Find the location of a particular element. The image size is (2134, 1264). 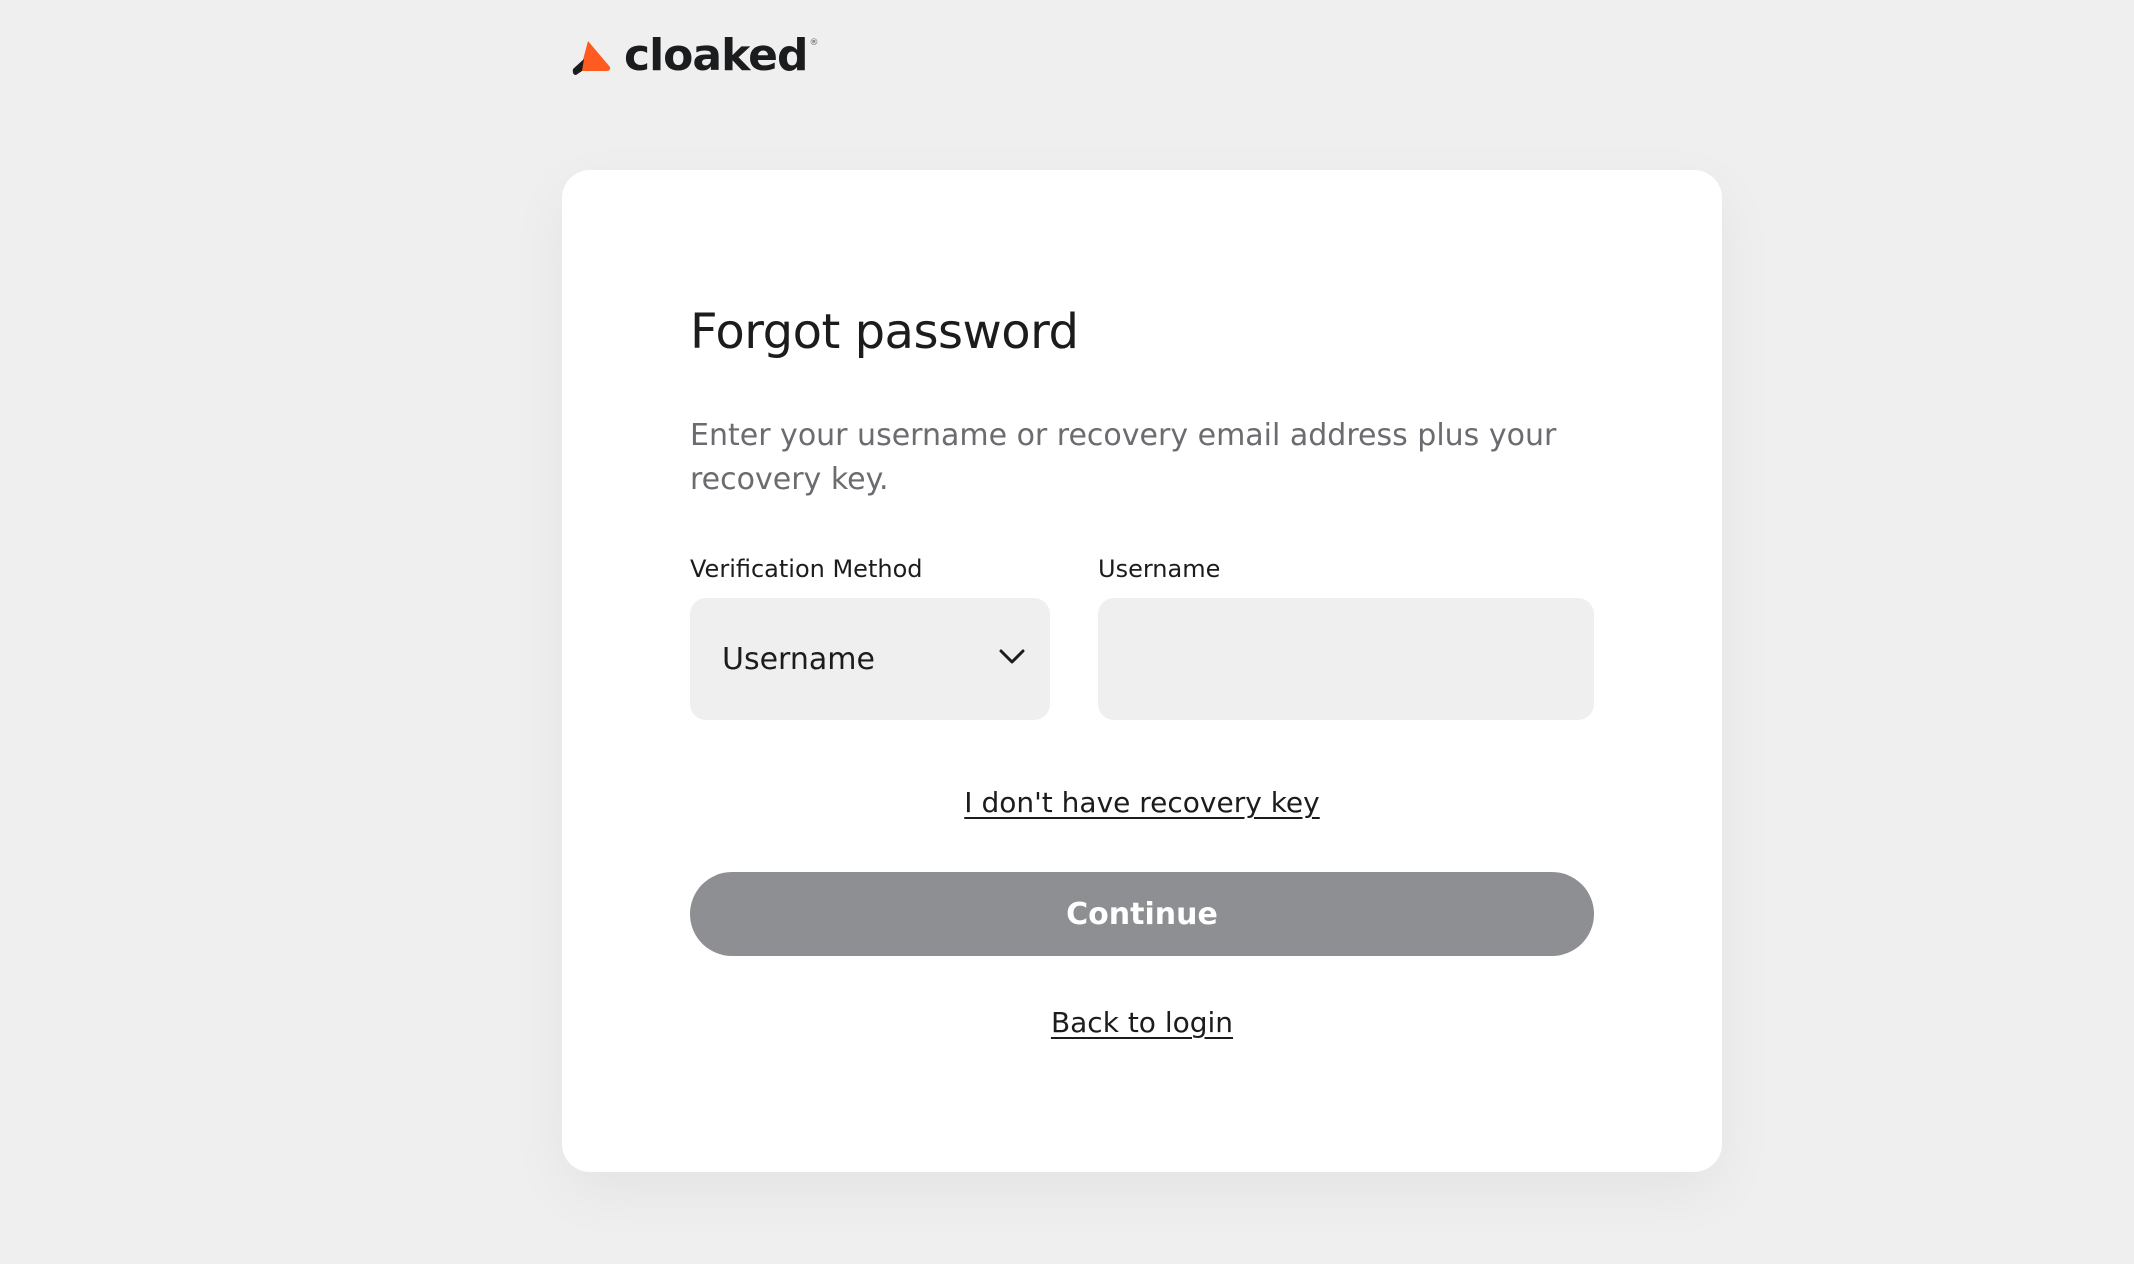

registered-mark: ® is located at coordinates (814, 43).